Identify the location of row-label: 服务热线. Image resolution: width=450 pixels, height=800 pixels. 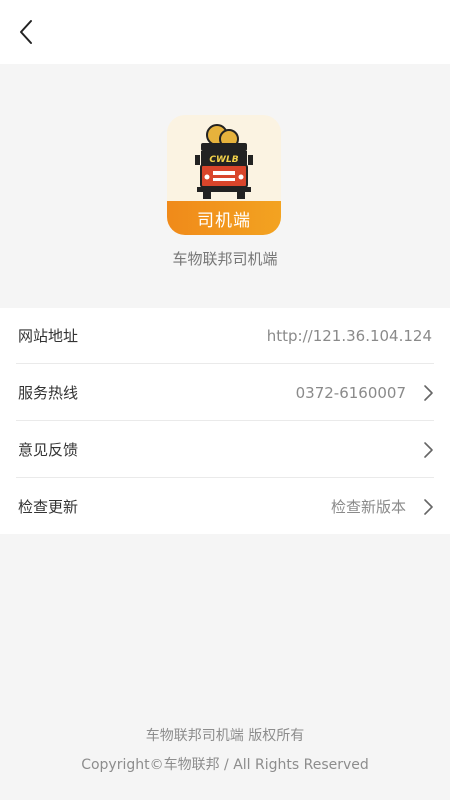
(48, 393).